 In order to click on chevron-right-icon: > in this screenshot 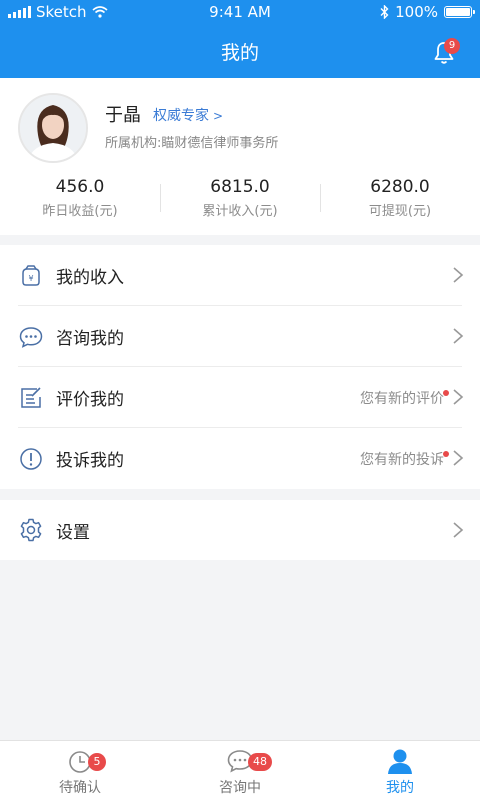, I will do `click(218, 116)`.